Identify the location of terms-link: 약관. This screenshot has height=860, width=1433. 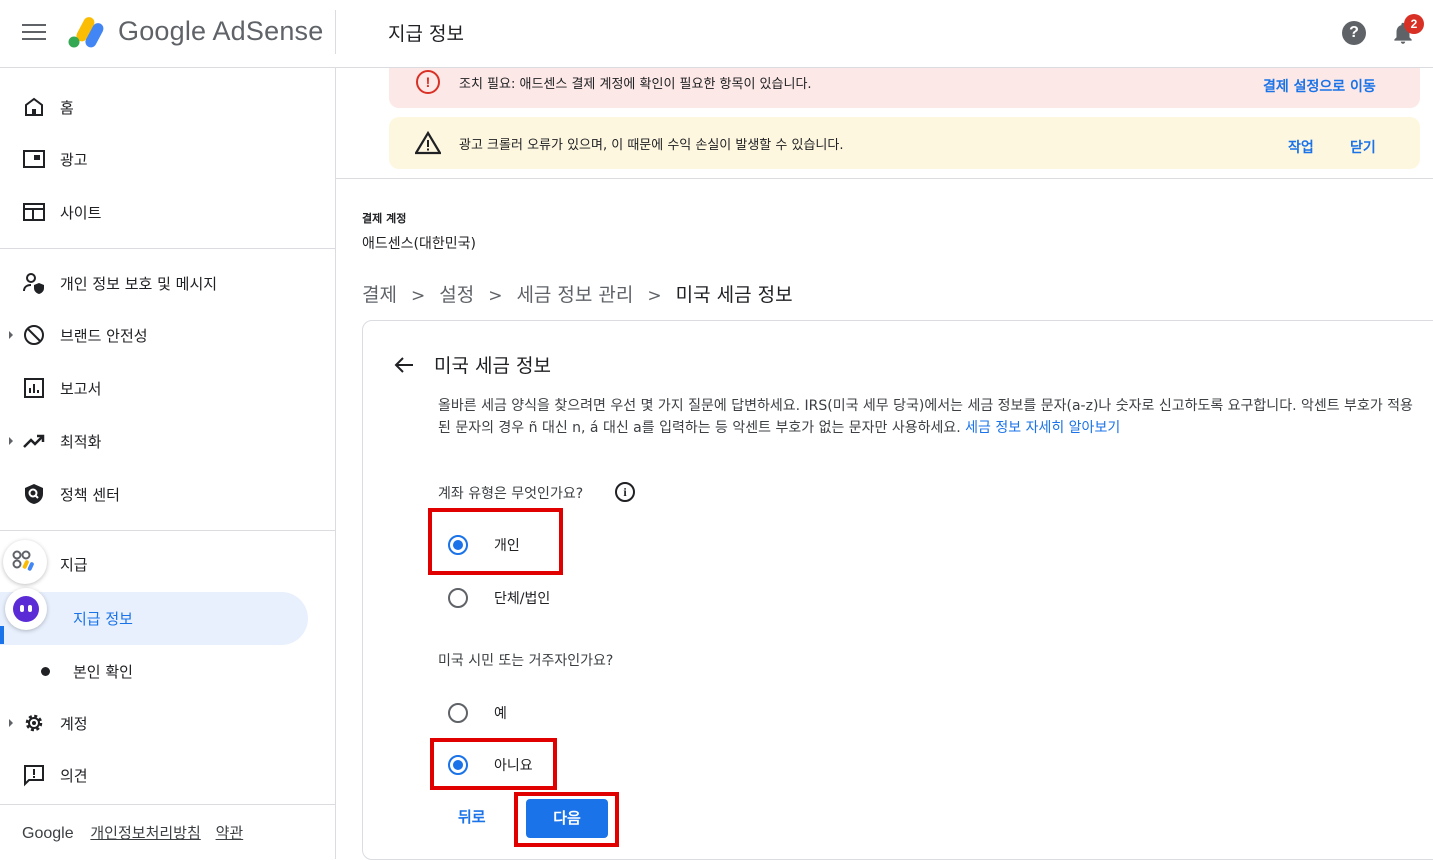
(230, 833).